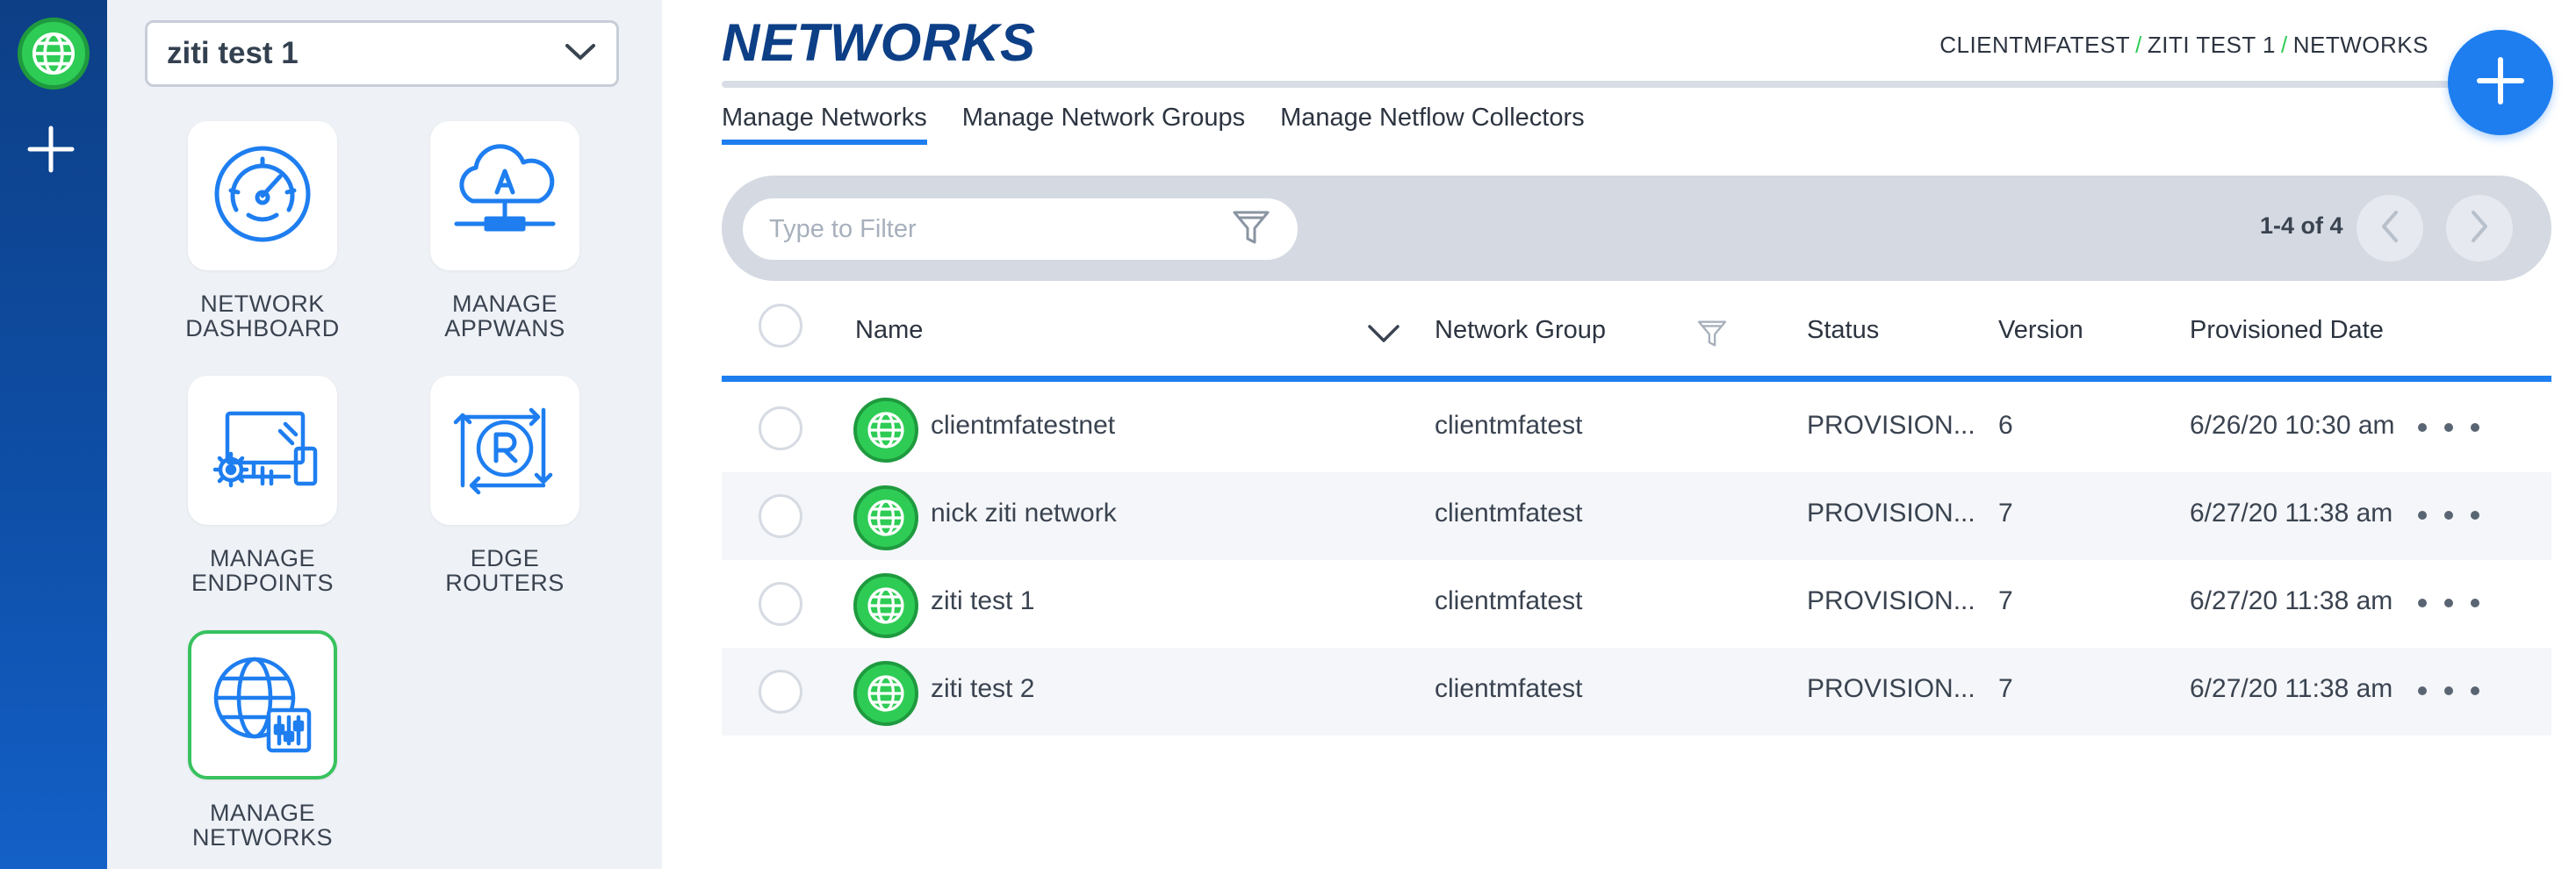  I want to click on breadcrumb-item: ZITI TEST 1, so click(2212, 45).